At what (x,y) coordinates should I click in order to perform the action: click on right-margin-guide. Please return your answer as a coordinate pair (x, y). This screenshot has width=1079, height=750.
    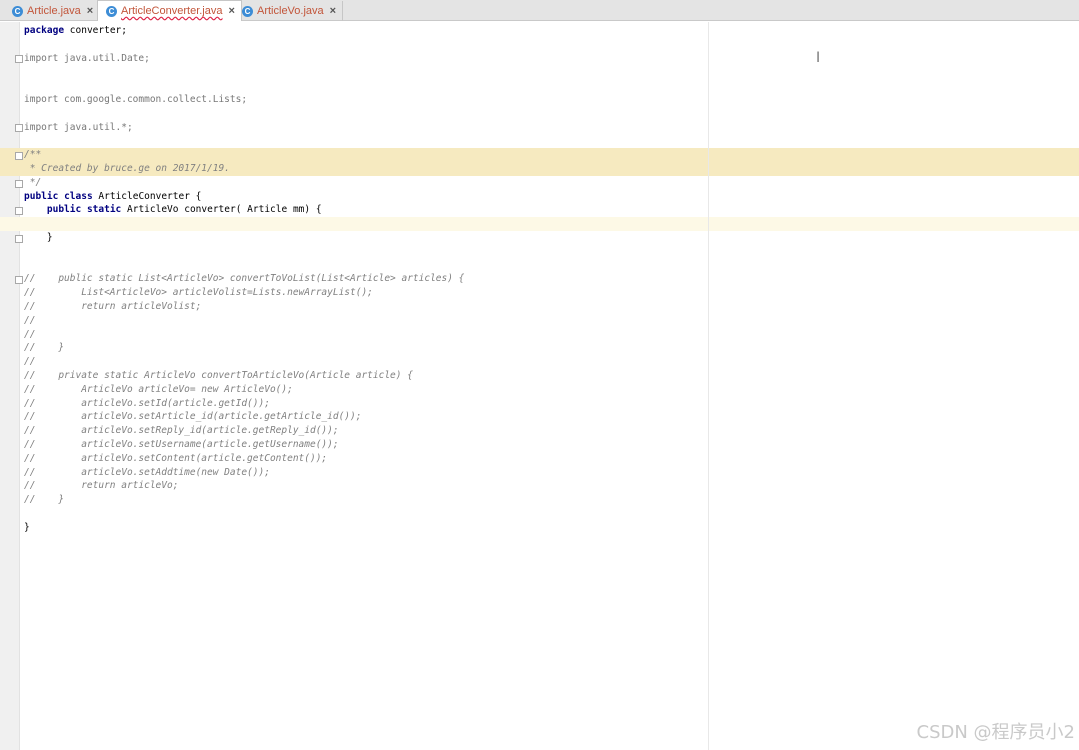
    Looking at the image, I should click on (708, 386).